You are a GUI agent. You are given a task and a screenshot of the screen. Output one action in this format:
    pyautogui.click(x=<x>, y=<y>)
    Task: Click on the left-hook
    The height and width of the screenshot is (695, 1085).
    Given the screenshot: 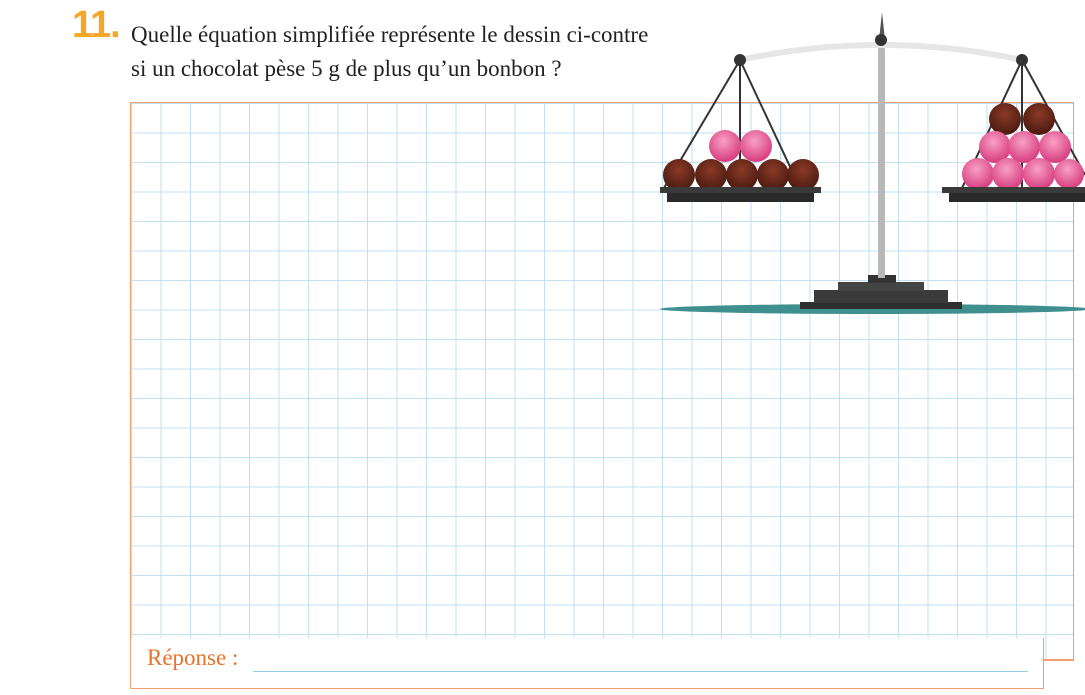 What is the action you would take?
    pyautogui.click(x=740, y=60)
    